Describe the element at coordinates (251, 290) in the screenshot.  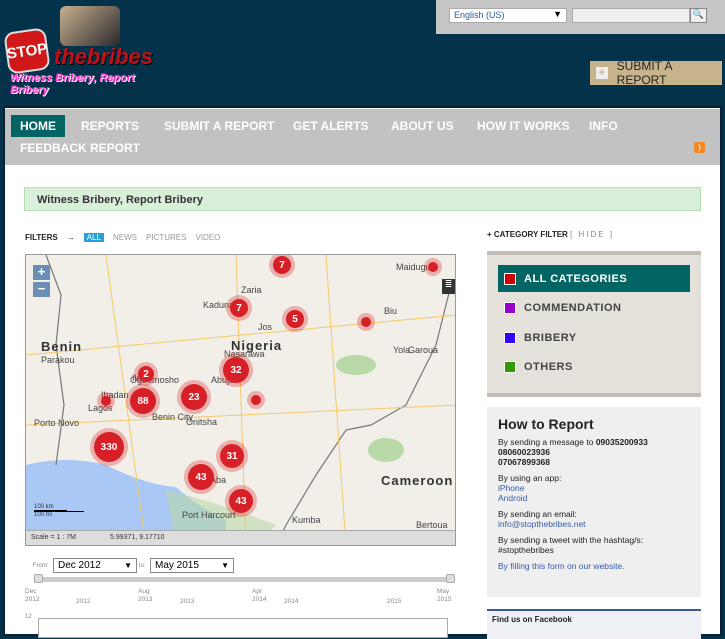
I see `map-place-label: Zaria` at that location.